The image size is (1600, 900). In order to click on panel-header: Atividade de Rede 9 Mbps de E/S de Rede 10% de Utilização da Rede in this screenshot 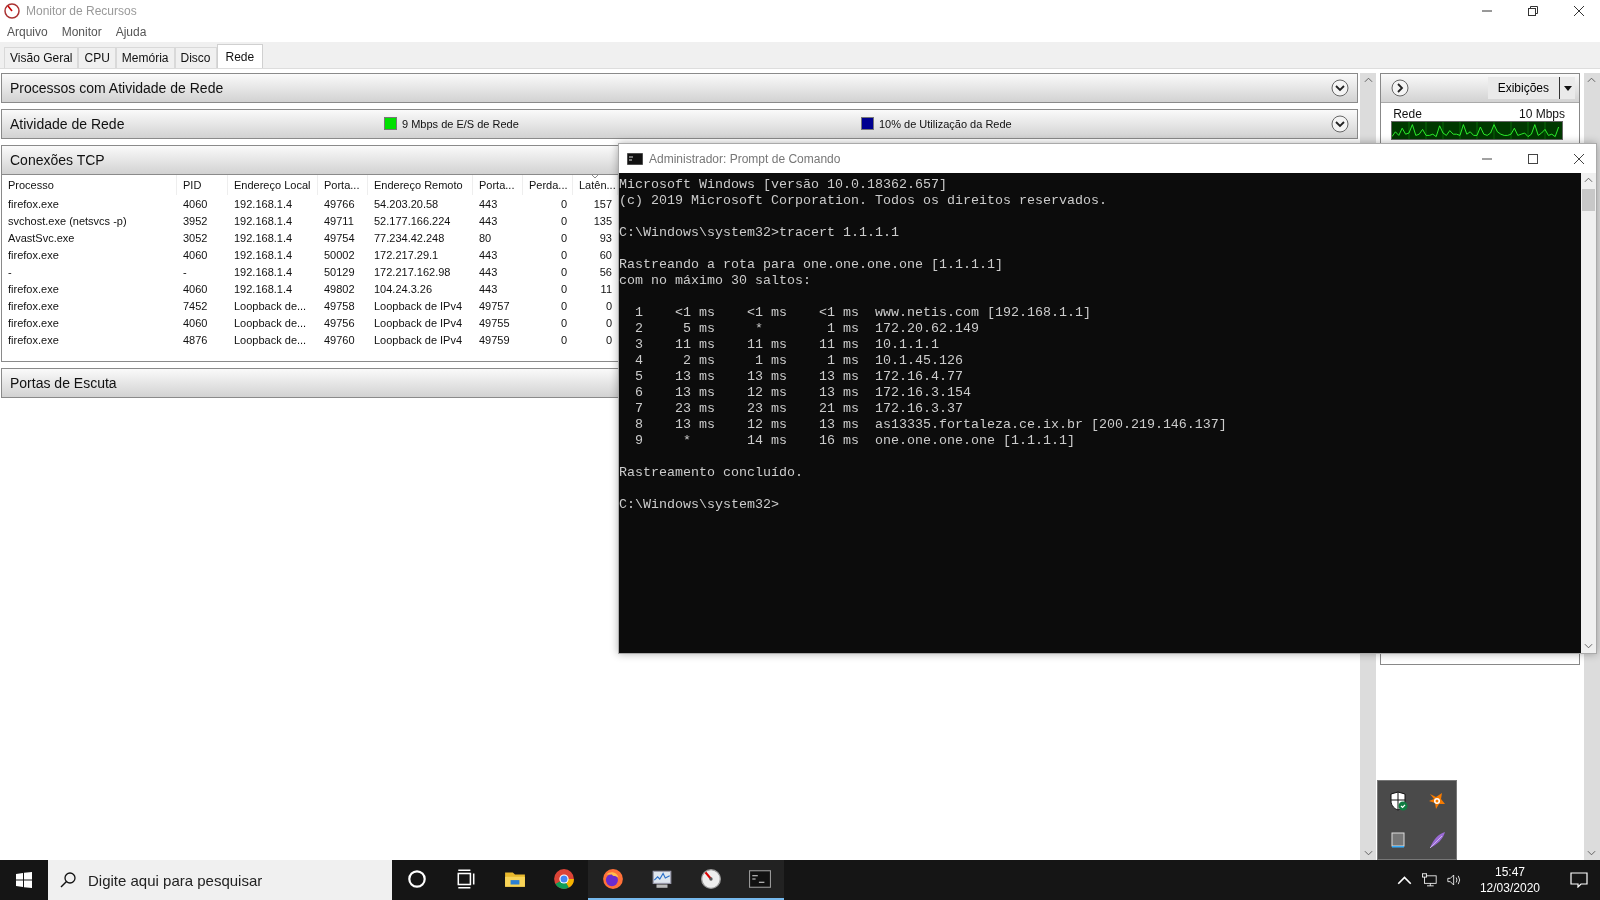, I will do `click(680, 124)`.